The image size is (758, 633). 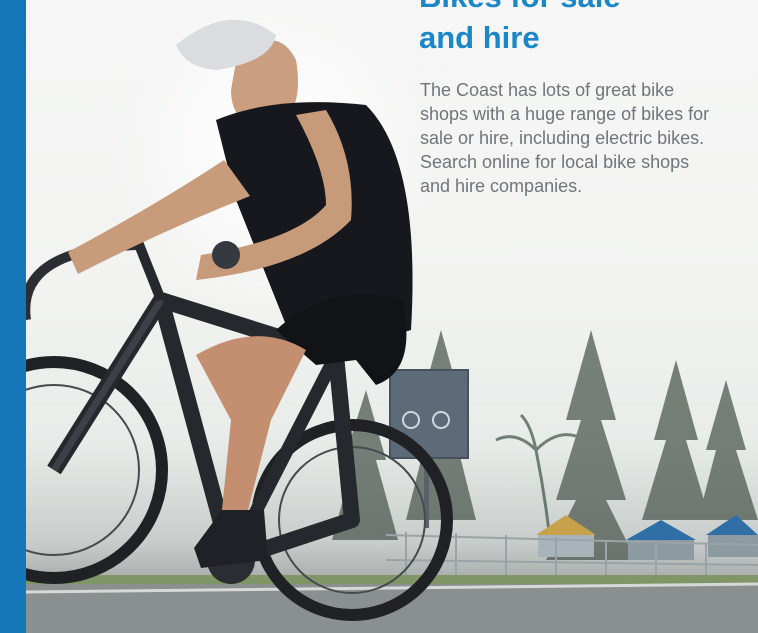 I want to click on page-title: Bikes for sale and hire, so click(x=520, y=27).